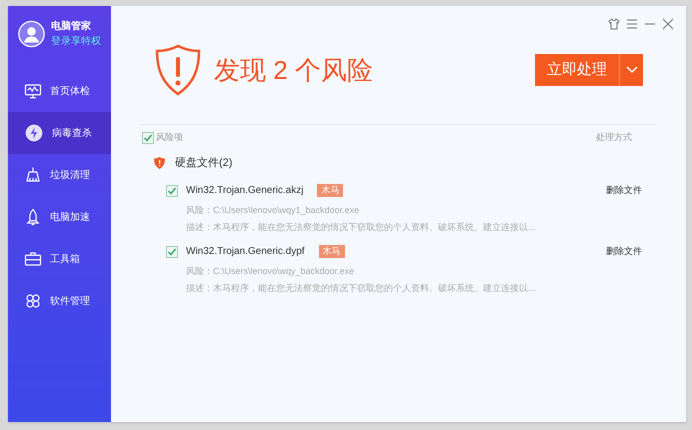 This screenshot has width=692, height=430. Describe the element at coordinates (33, 175) in the screenshot. I see `broom-icon` at that location.